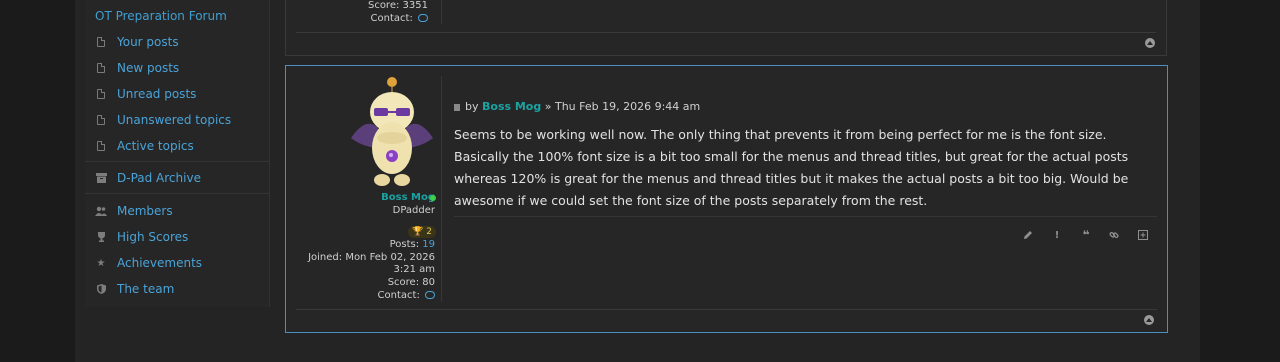  Describe the element at coordinates (1114, 235) in the screenshot. I see `link-icon` at that location.